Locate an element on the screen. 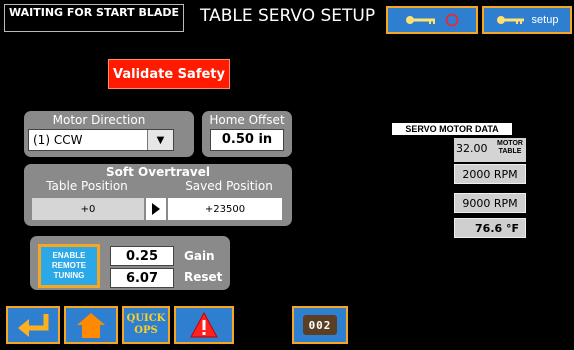 This screenshot has width=574, height=350. gear-ratio-value: 32.00 is located at coordinates (472, 148).